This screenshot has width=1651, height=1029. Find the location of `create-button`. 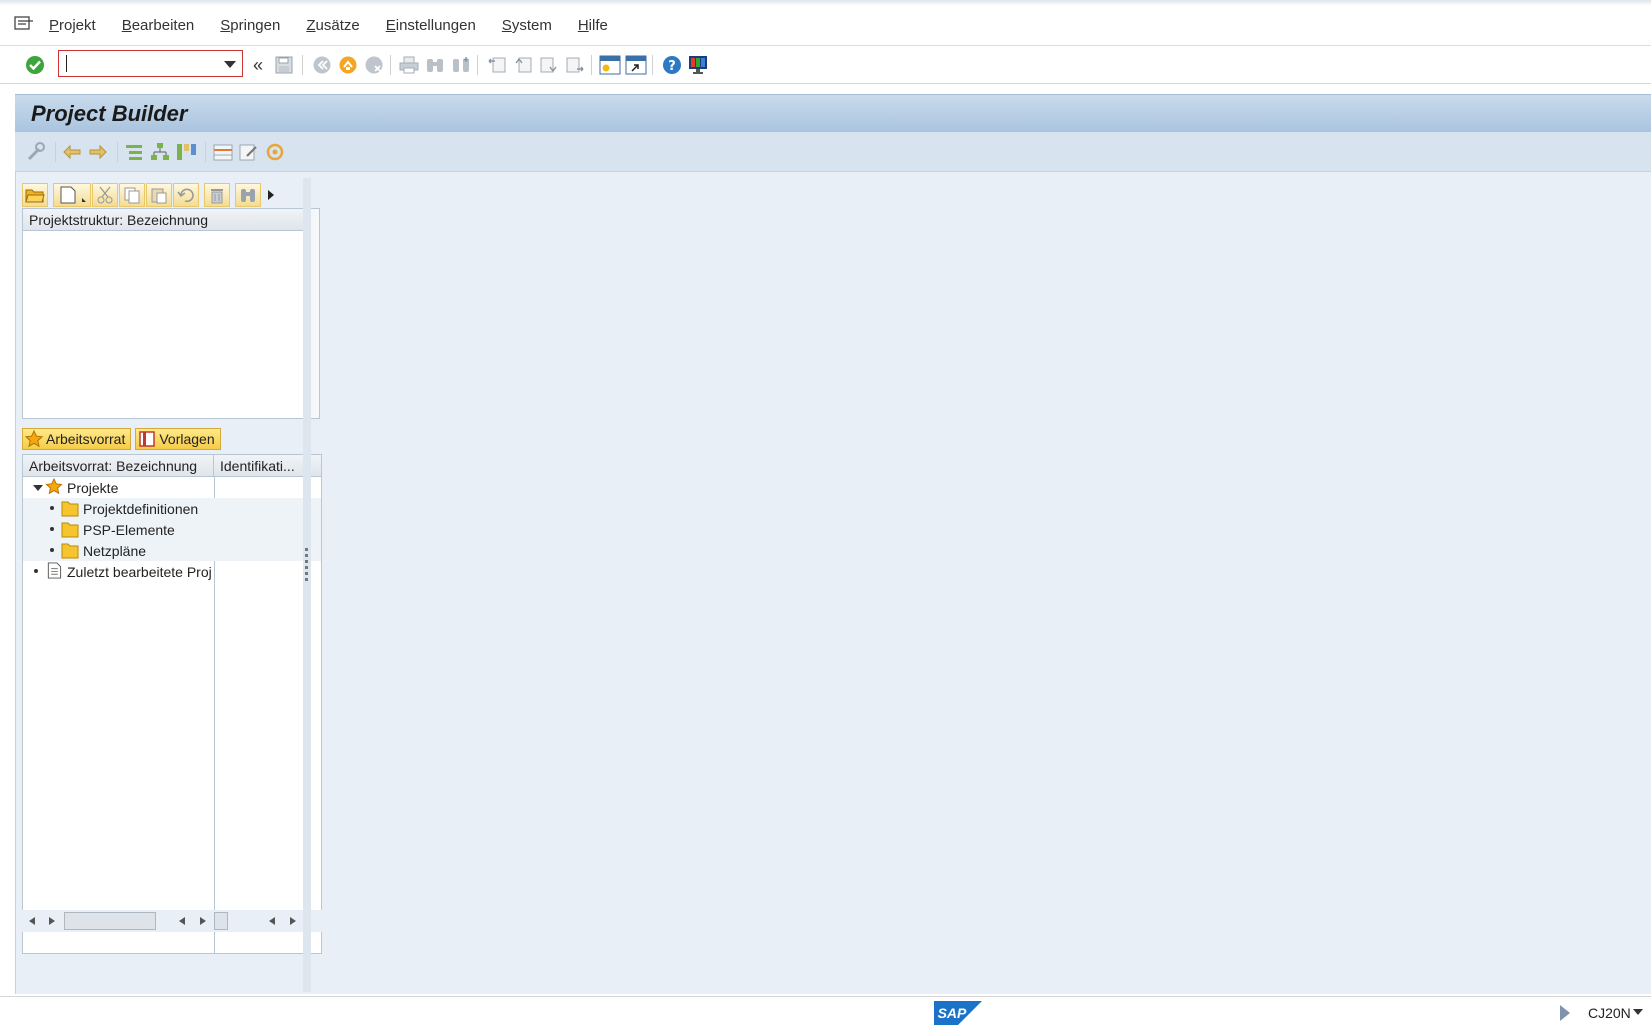

create-button is located at coordinates (72, 195).